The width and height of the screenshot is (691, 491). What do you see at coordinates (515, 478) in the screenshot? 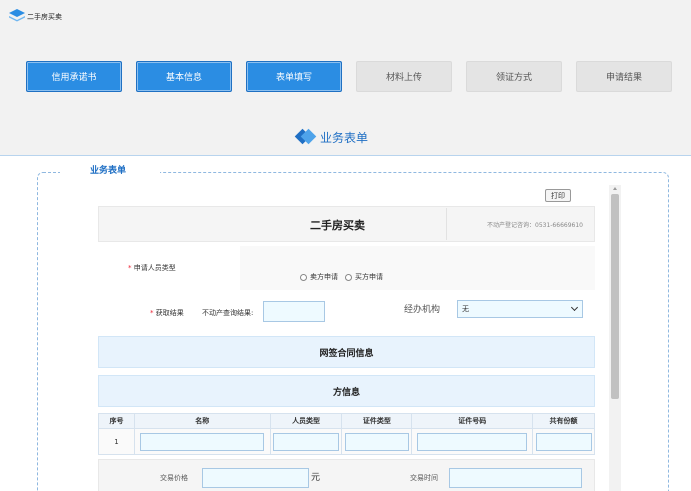
I see `time-input` at bounding box center [515, 478].